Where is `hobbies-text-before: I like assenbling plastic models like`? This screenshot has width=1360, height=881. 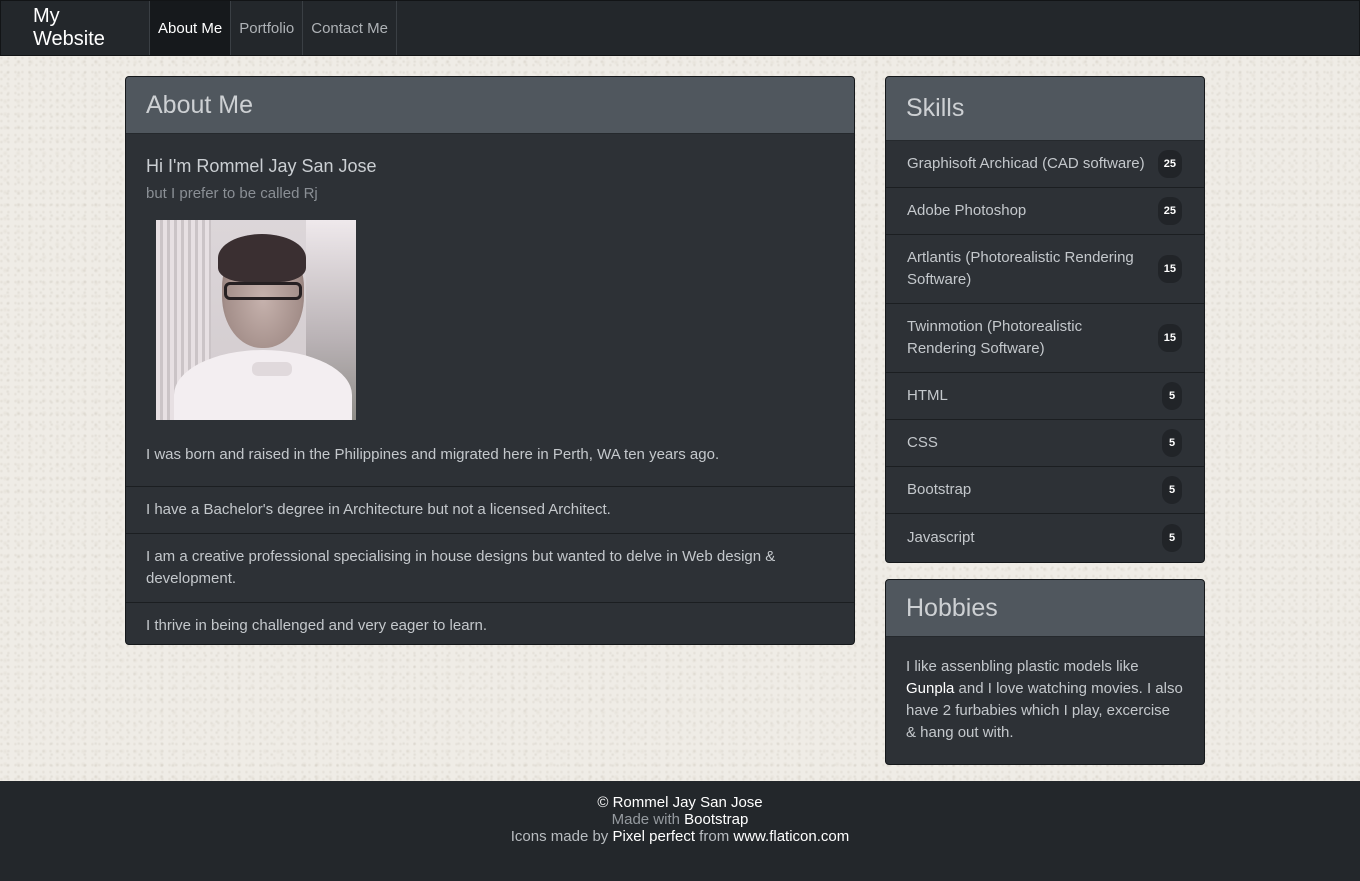 hobbies-text-before: I like assenbling plastic models like is located at coordinates (1022, 666).